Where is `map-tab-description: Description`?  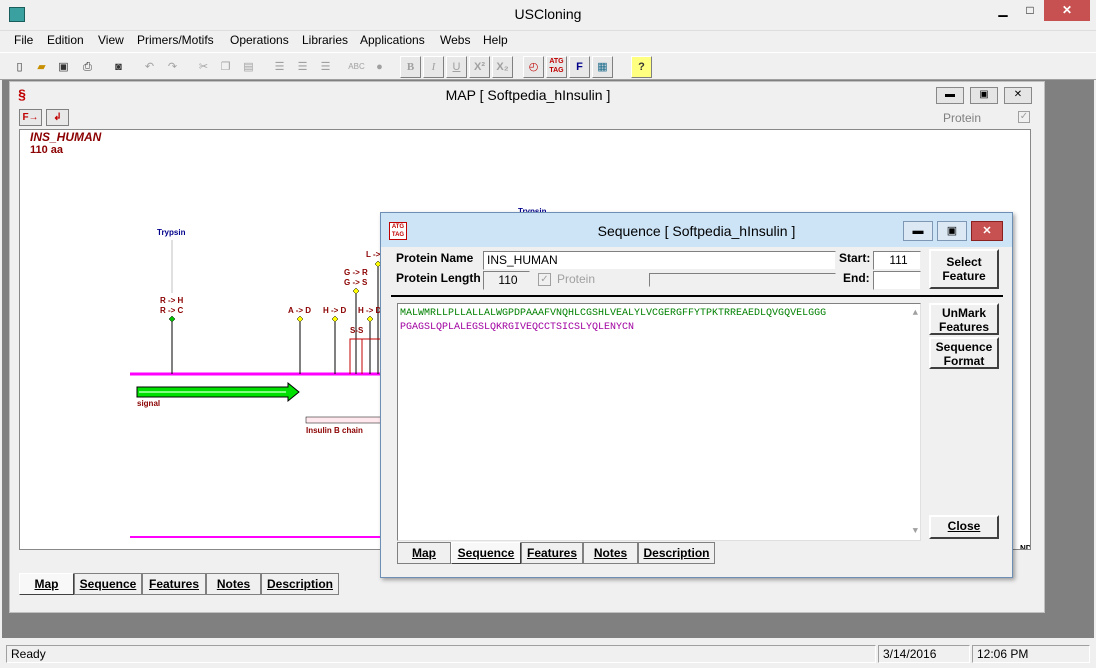
map-tab-description: Description is located at coordinates (300, 584).